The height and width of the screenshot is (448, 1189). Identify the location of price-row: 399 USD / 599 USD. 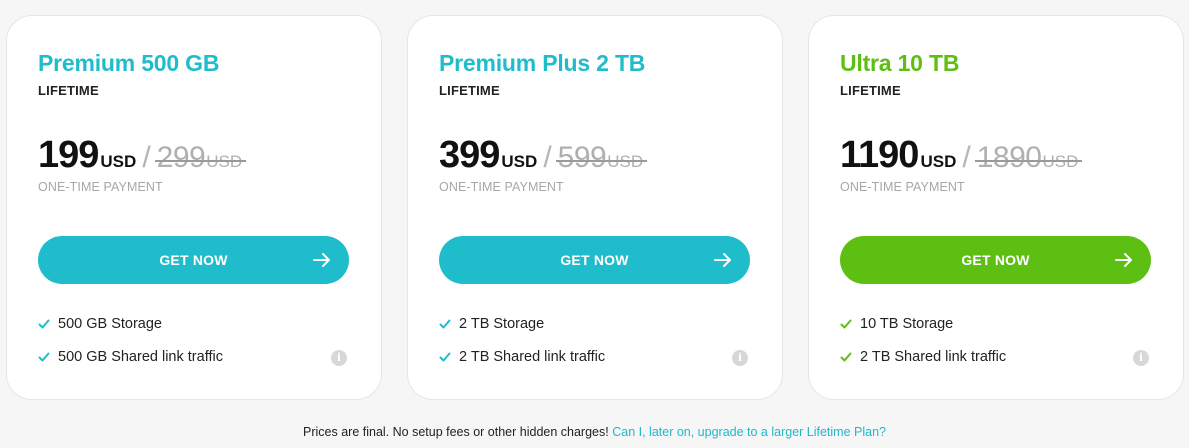
(543, 155).